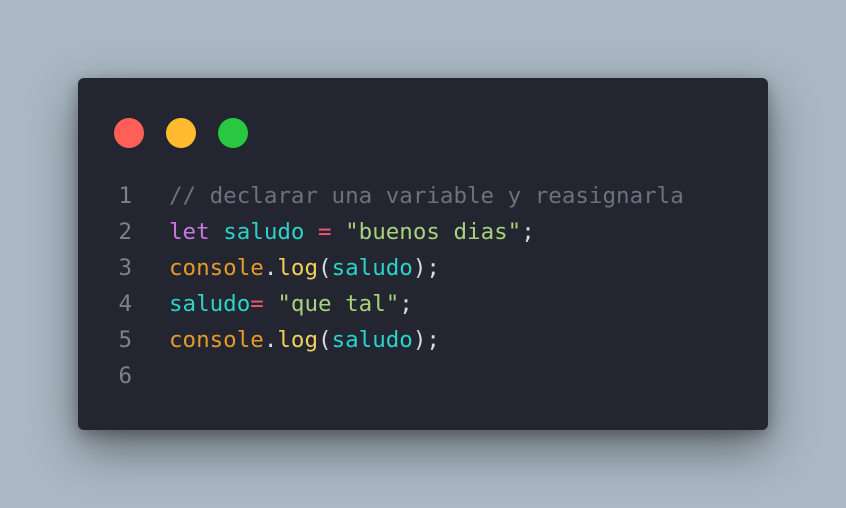  What do you see at coordinates (125, 232) in the screenshot?
I see `line-number: 2` at bounding box center [125, 232].